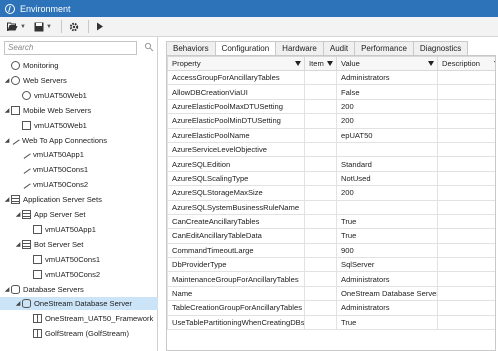 The width and height of the screenshot is (498, 351). Describe the element at coordinates (236, 293) in the screenshot. I see `cell-property: Name` at that location.